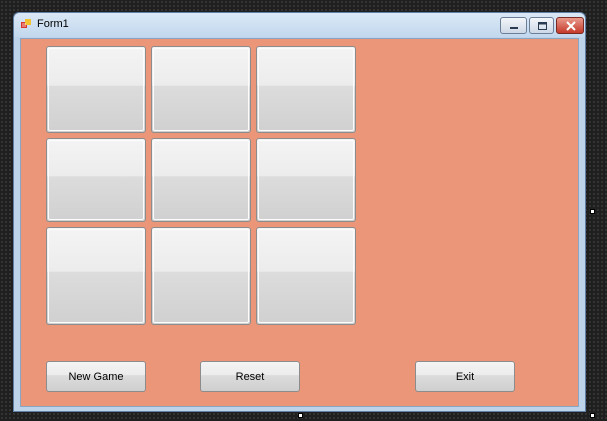 This screenshot has width=607, height=421. What do you see at coordinates (250, 376) in the screenshot?
I see `reset-button: Reset` at bounding box center [250, 376].